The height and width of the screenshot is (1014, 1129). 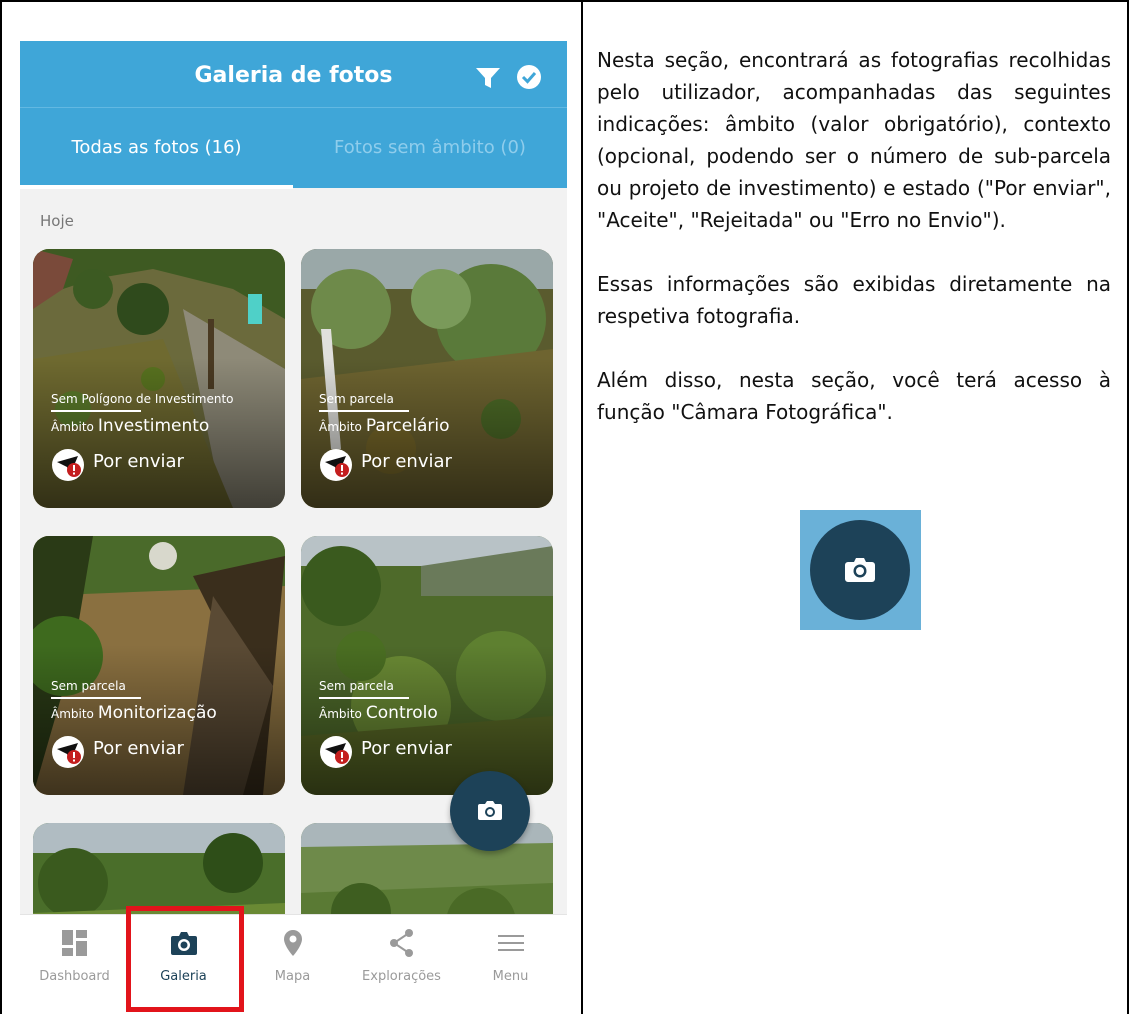 I want to click on select-all-check-icon, so click(x=529, y=77).